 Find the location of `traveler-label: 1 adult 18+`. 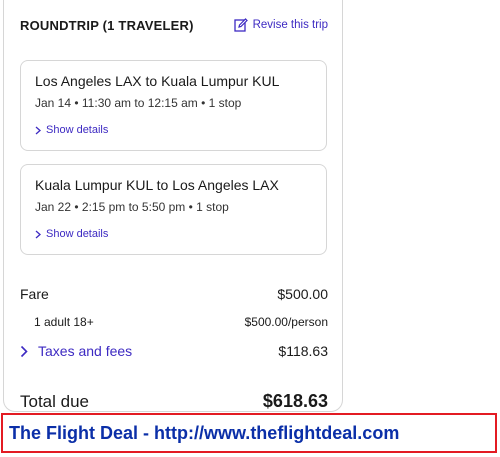

traveler-label: 1 adult 18+ is located at coordinates (64, 322).